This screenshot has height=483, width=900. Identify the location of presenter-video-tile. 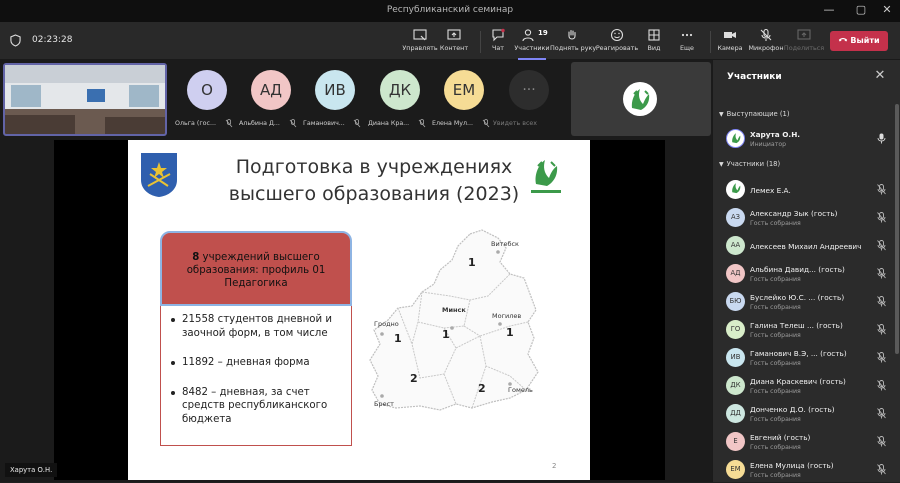
(641, 99).